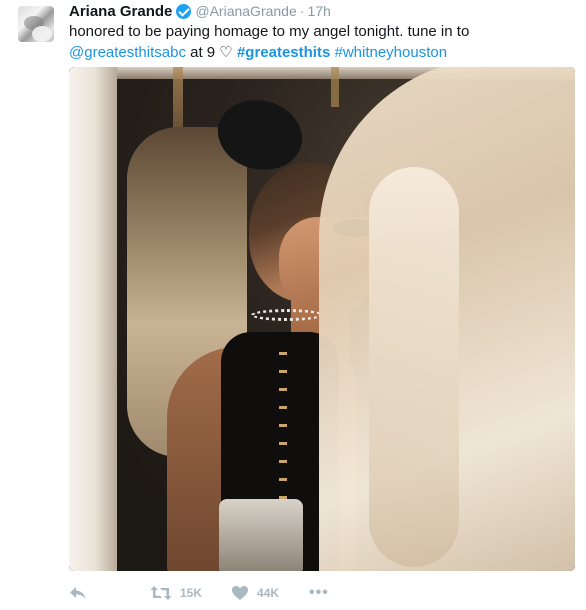  What do you see at coordinates (93, 319) in the screenshot?
I see `mirror-frame` at bounding box center [93, 319].